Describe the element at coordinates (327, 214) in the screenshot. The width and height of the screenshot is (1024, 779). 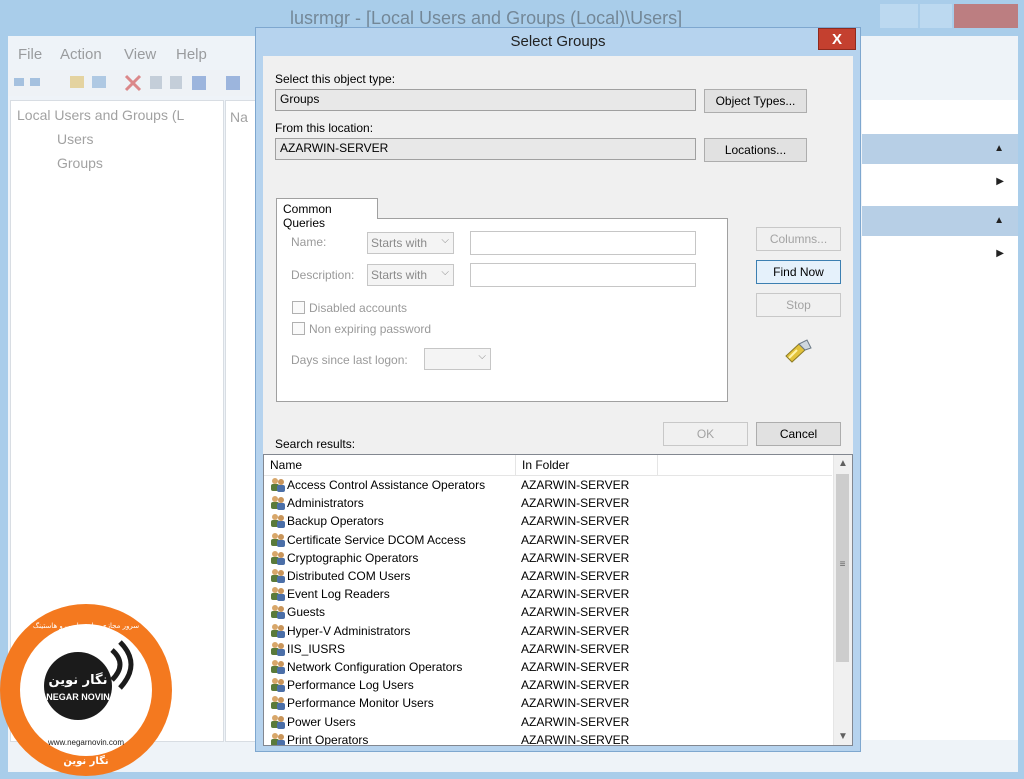
I see `tab-common-queries: Common Queries` at that location.